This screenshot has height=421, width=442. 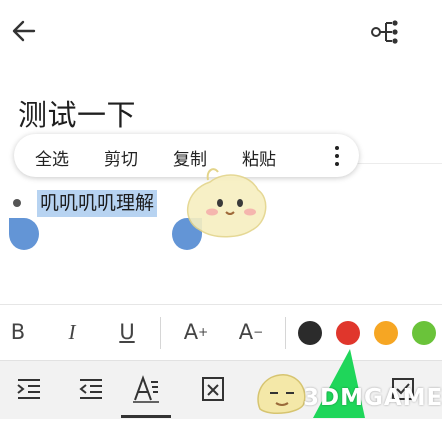 What do you see at coordinates (348, 333) in the screenshot?
I see `color-red-swatch` at bounding box center [348, 333].